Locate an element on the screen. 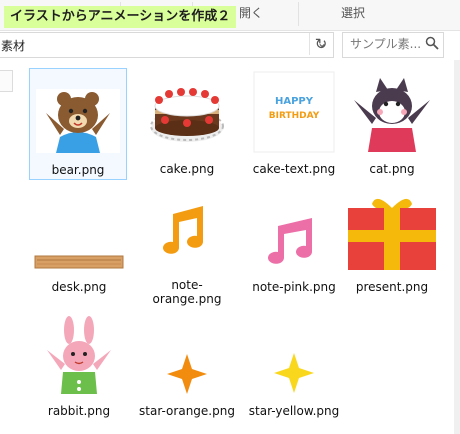 The image size is (460, 434). search-icon is located at coordinates (432, 43).